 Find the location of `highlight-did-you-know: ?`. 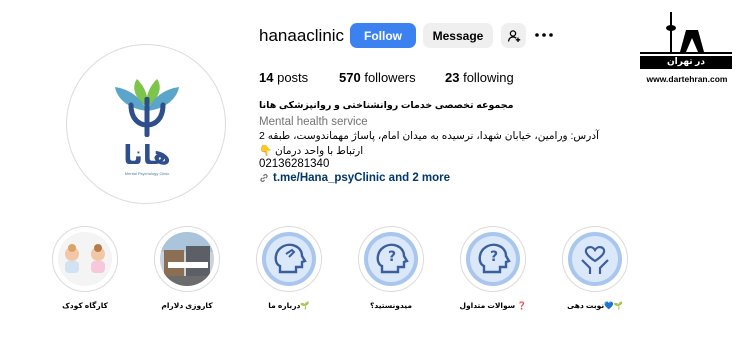

highlight-did-you-know: ? is located at coordinates (391, 259).